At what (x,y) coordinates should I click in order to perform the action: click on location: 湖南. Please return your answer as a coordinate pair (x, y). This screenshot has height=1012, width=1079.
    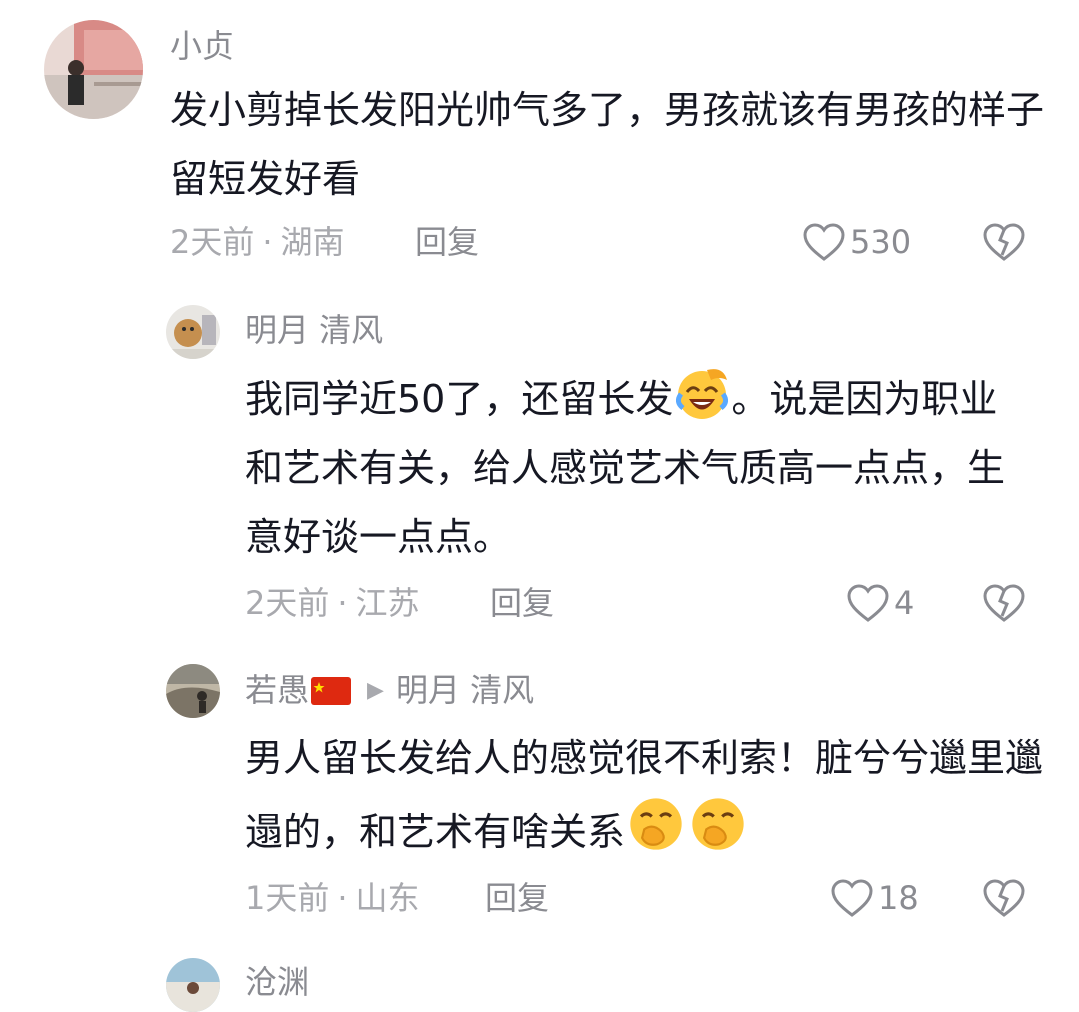
    Looking at the image, I should click on (312, 242).